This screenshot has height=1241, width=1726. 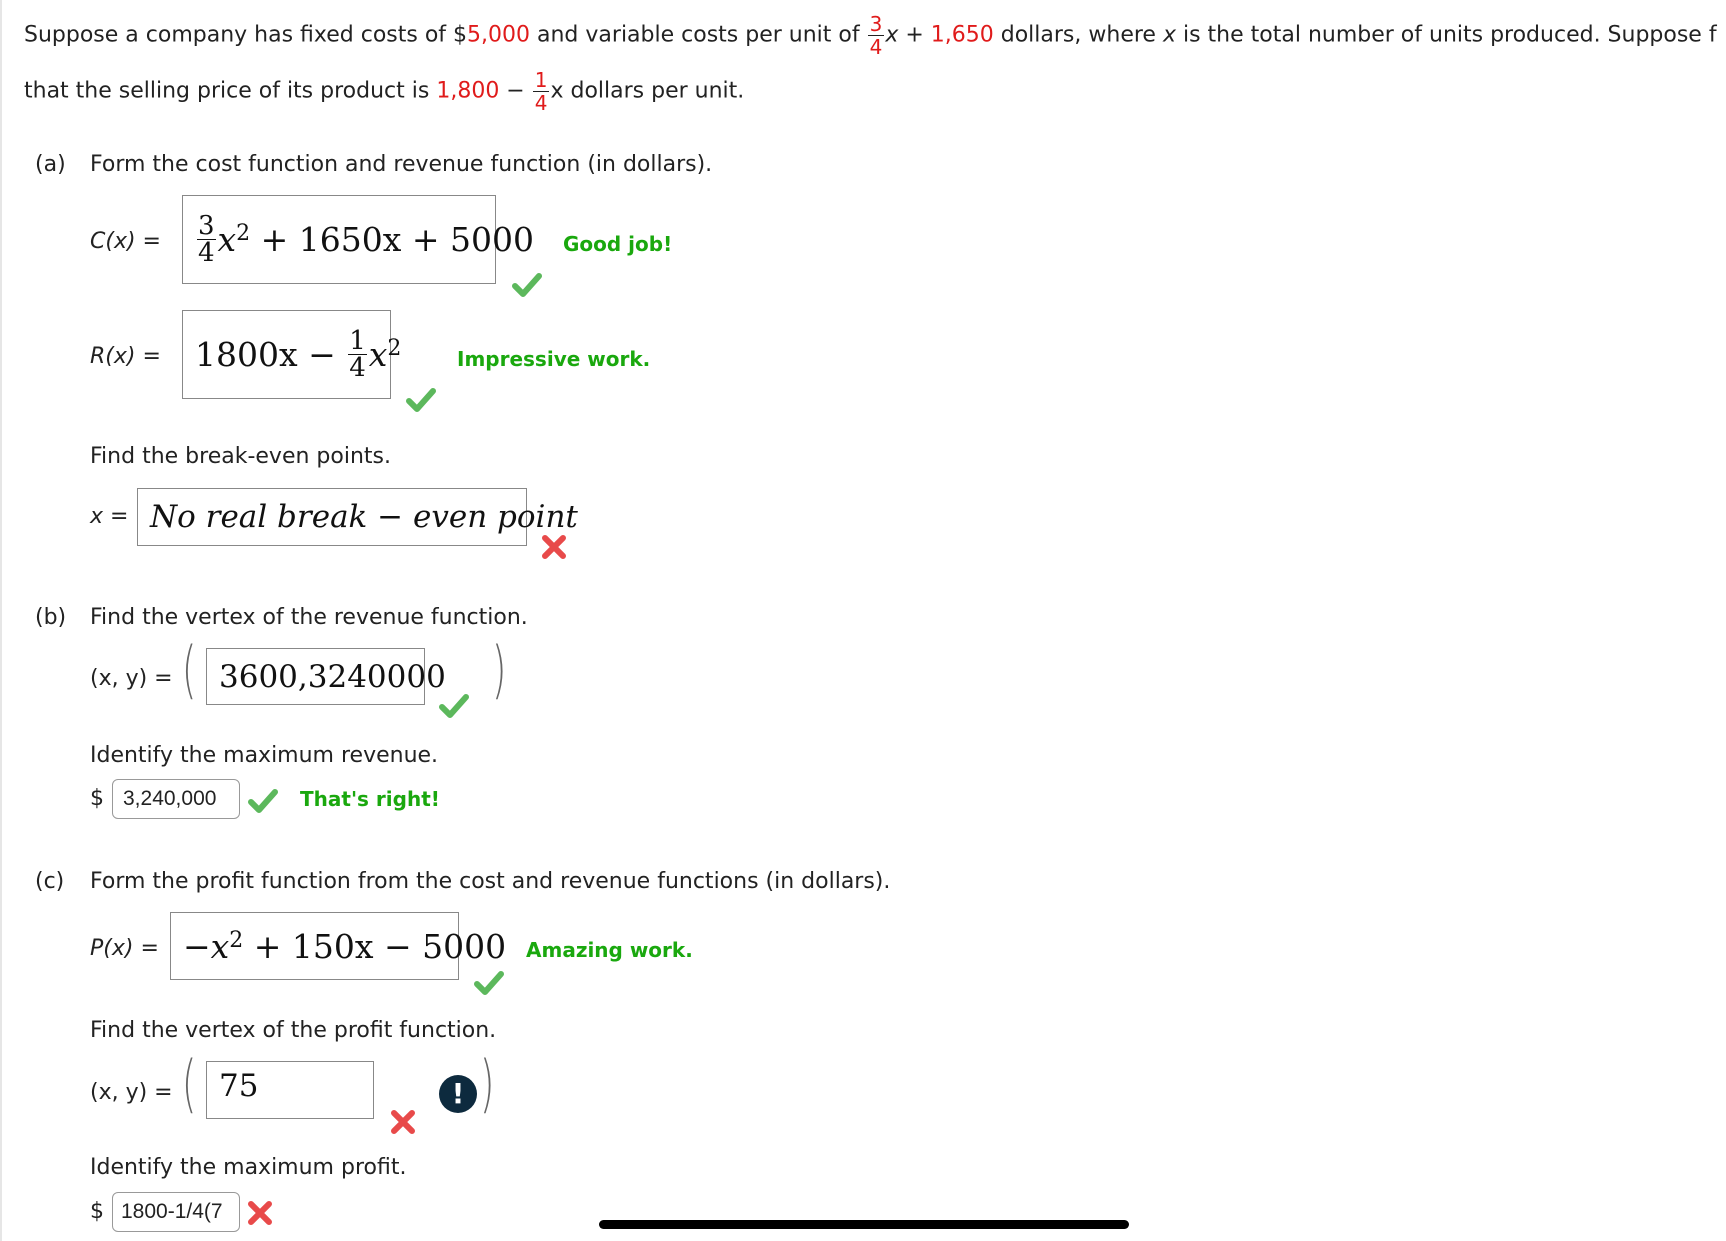 I want to click on profit-expression: + 150x − 5000, so click(x=380, y=946).